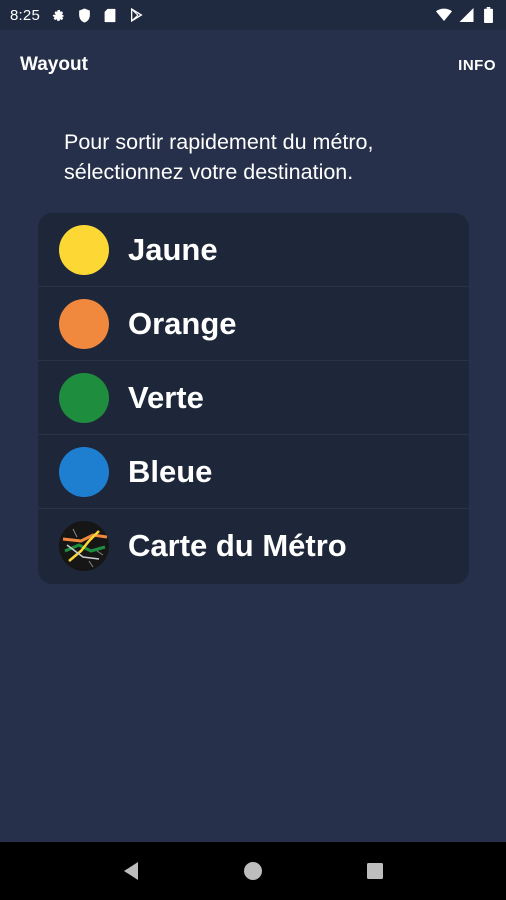  Describe the element at coordinates (110, 15) in the screenshot. I see `sd-card-icon` at that location.